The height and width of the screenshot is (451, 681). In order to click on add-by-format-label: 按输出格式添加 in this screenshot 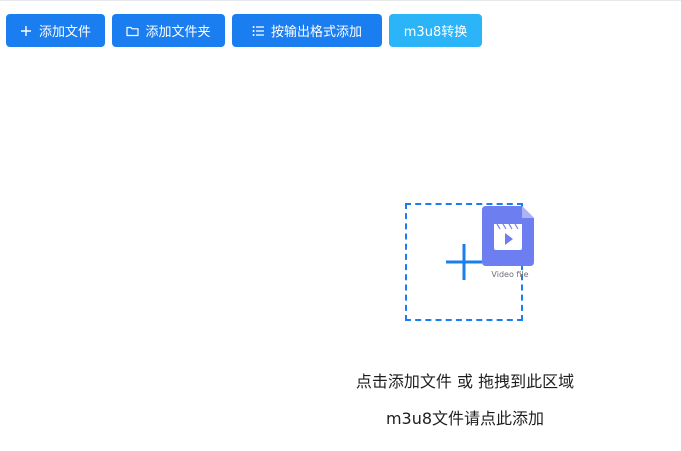, I will do `click(316, 32)`.